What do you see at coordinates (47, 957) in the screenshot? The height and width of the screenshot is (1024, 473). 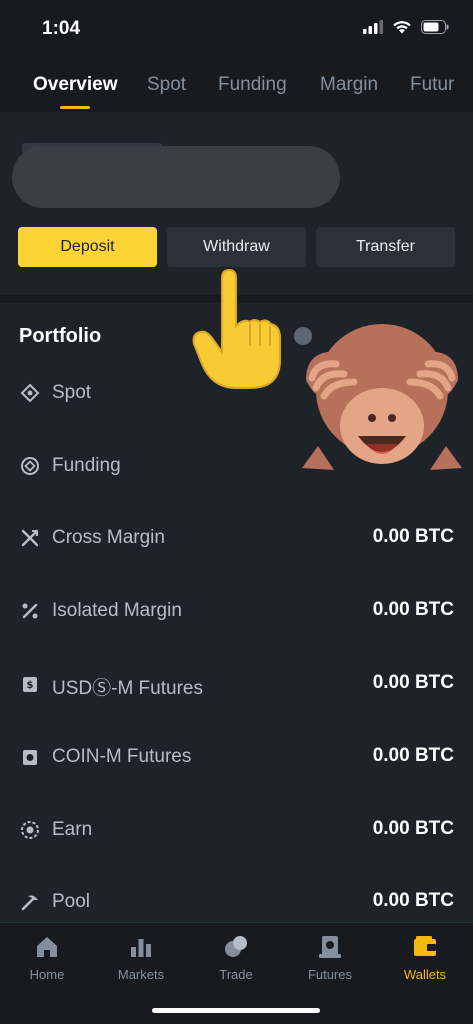 I see `nav-home: Home` at bounding box center [47, 957].